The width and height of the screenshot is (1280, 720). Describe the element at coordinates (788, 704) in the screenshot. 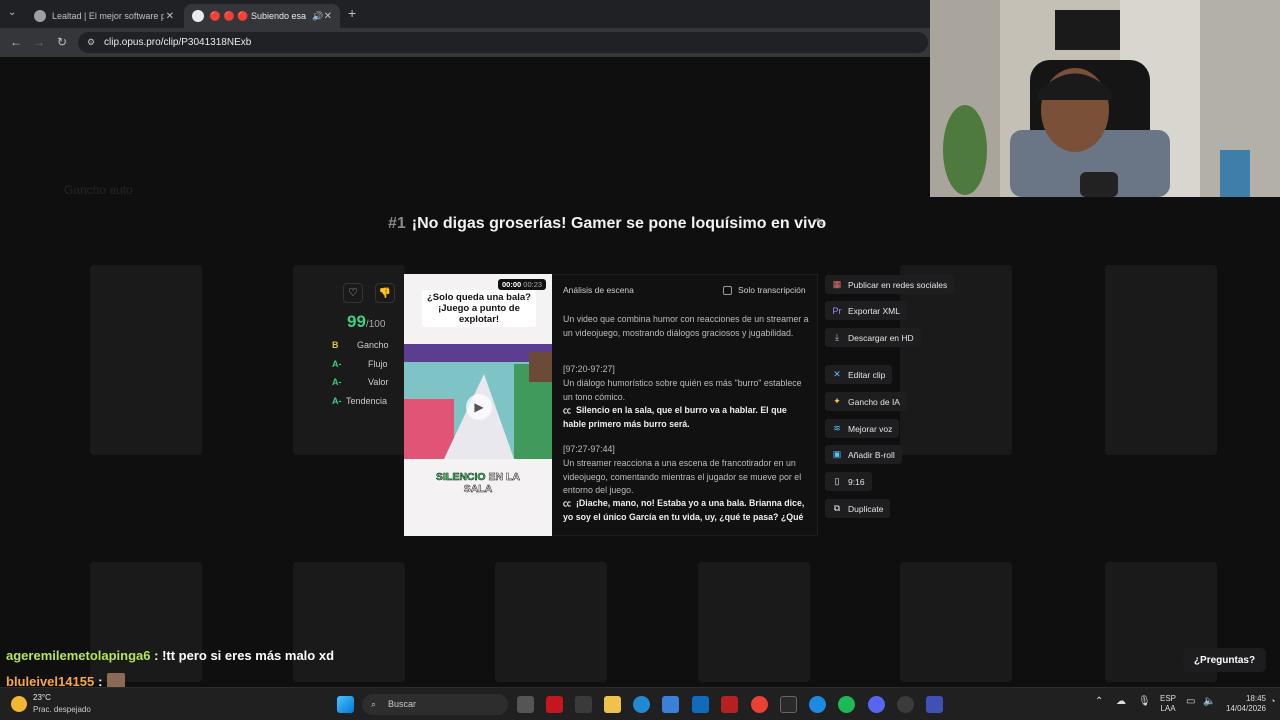

I see `epic-games-icon` at that location.